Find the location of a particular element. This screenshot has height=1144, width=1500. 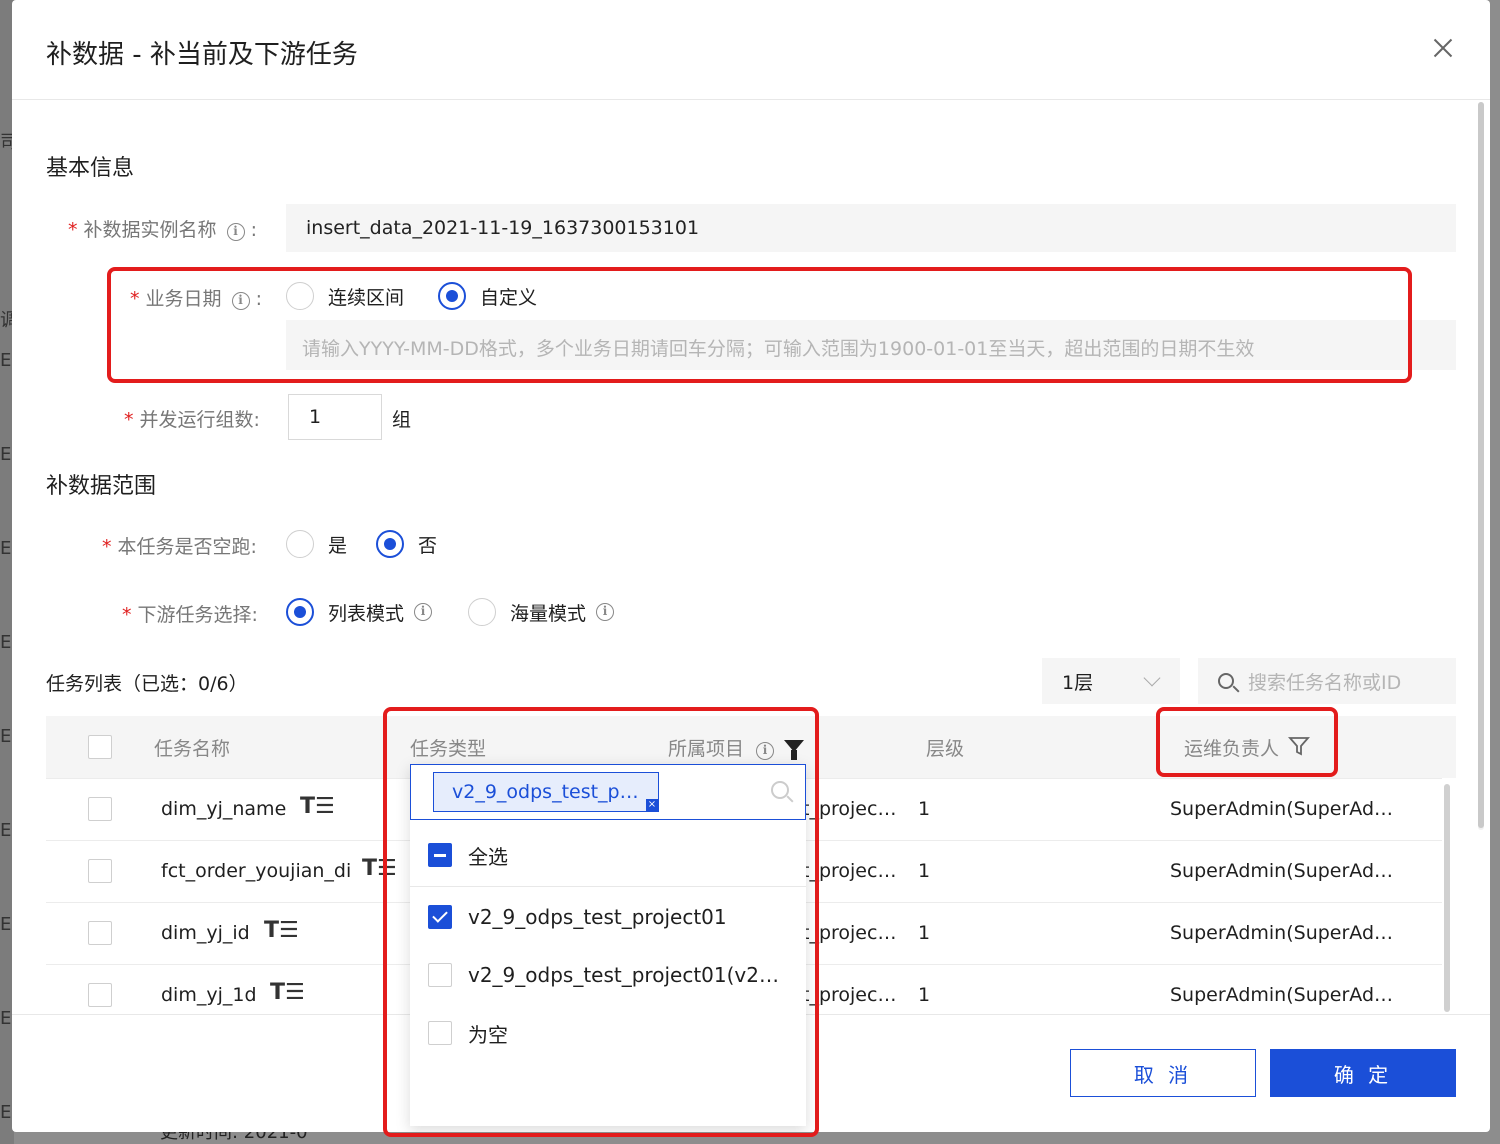

instance-name-input: insert_data_2021-11-19_1637300153101 is located at coordinates (871, 228).